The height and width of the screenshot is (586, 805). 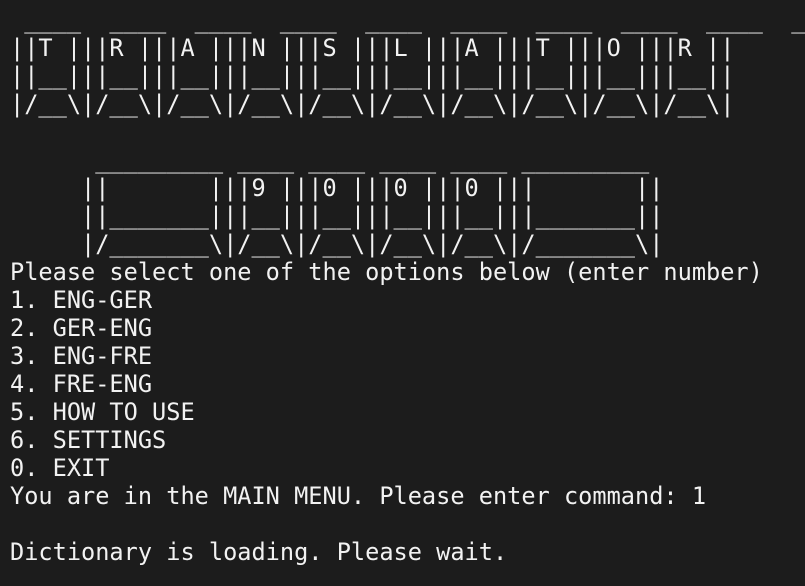 What do you see at coordinates (407, 132) in the screenshot?
I see `banner-spacer` at bounding box center [407, 132].